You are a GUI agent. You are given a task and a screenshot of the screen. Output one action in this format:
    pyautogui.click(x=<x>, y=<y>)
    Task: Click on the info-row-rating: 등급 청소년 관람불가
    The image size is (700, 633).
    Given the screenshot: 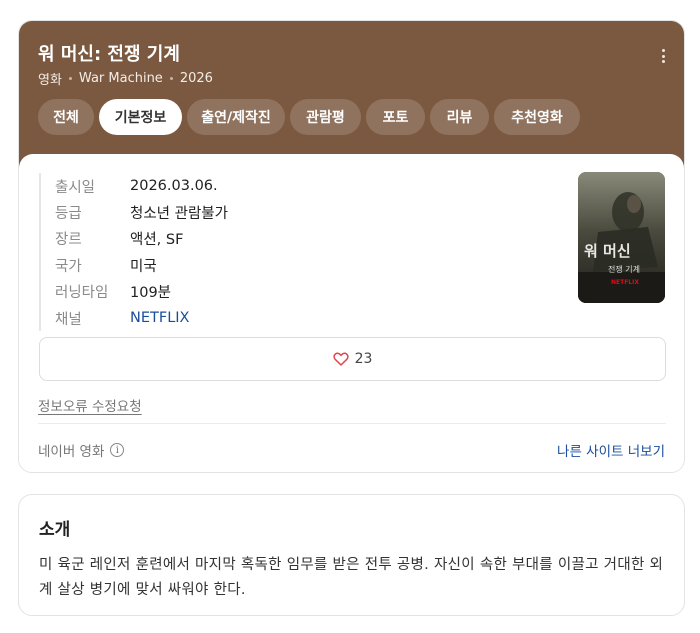 What is the action you would take?
    pyautogui.click(x=141, y=212)
    